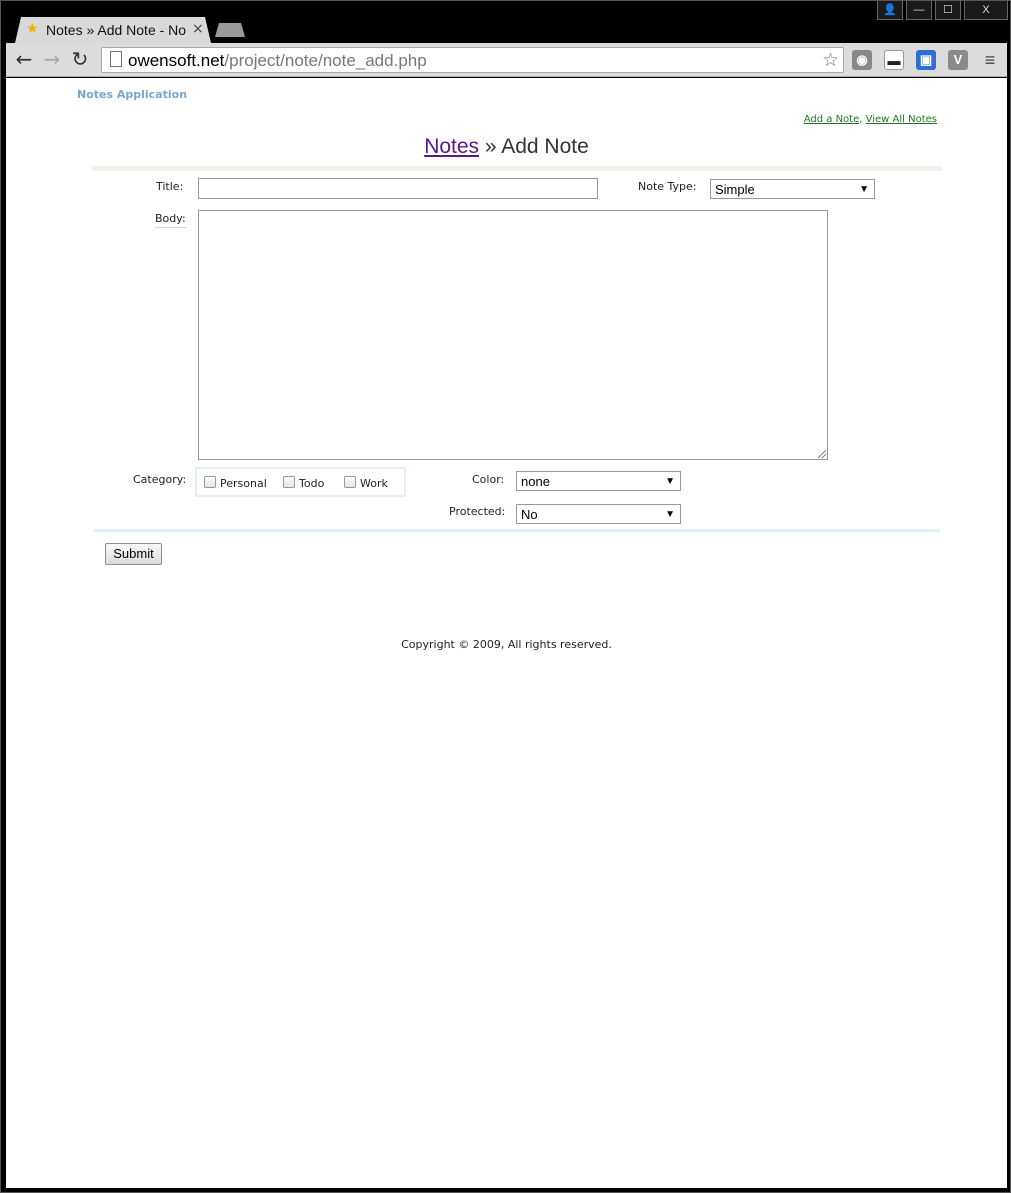 The width and height of the screenshot is (1011, 1193). Describe the element at coordinates (52, 60) in the screenshot. I see `forward-button: →` at that location.